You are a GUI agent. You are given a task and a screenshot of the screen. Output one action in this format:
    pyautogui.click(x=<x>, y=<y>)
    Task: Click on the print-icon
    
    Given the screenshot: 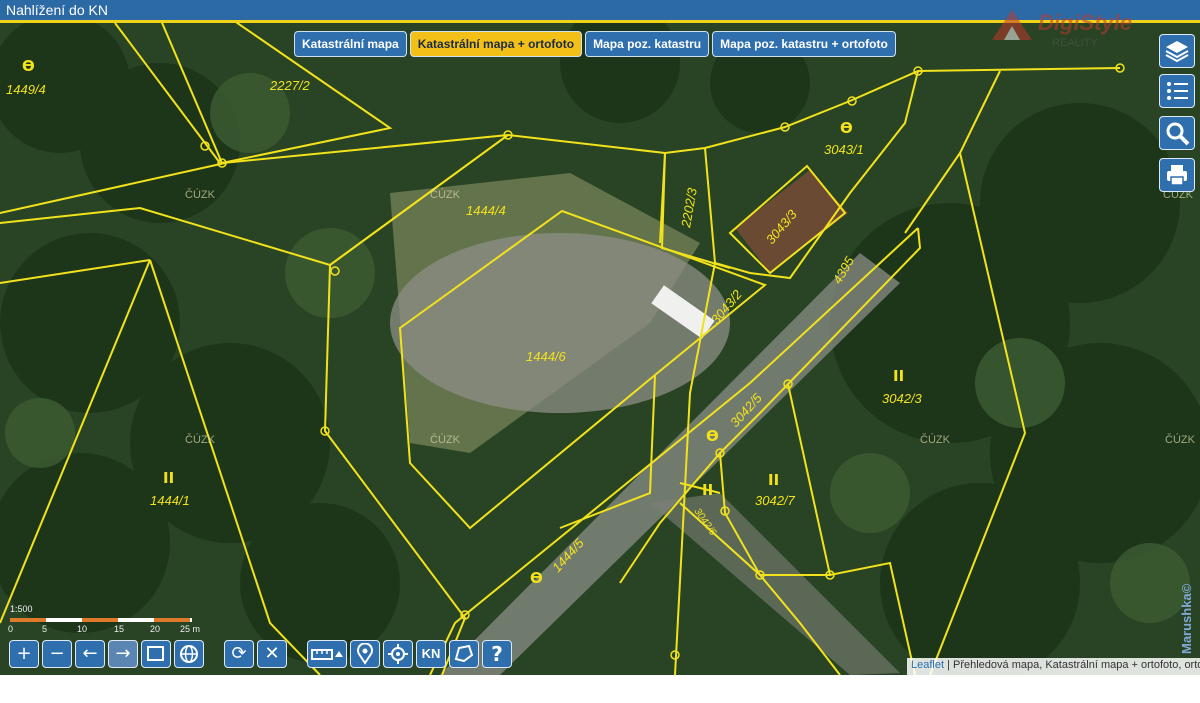 What is the action you would take?
    pyautogui.click(x=1177, y=175)
    